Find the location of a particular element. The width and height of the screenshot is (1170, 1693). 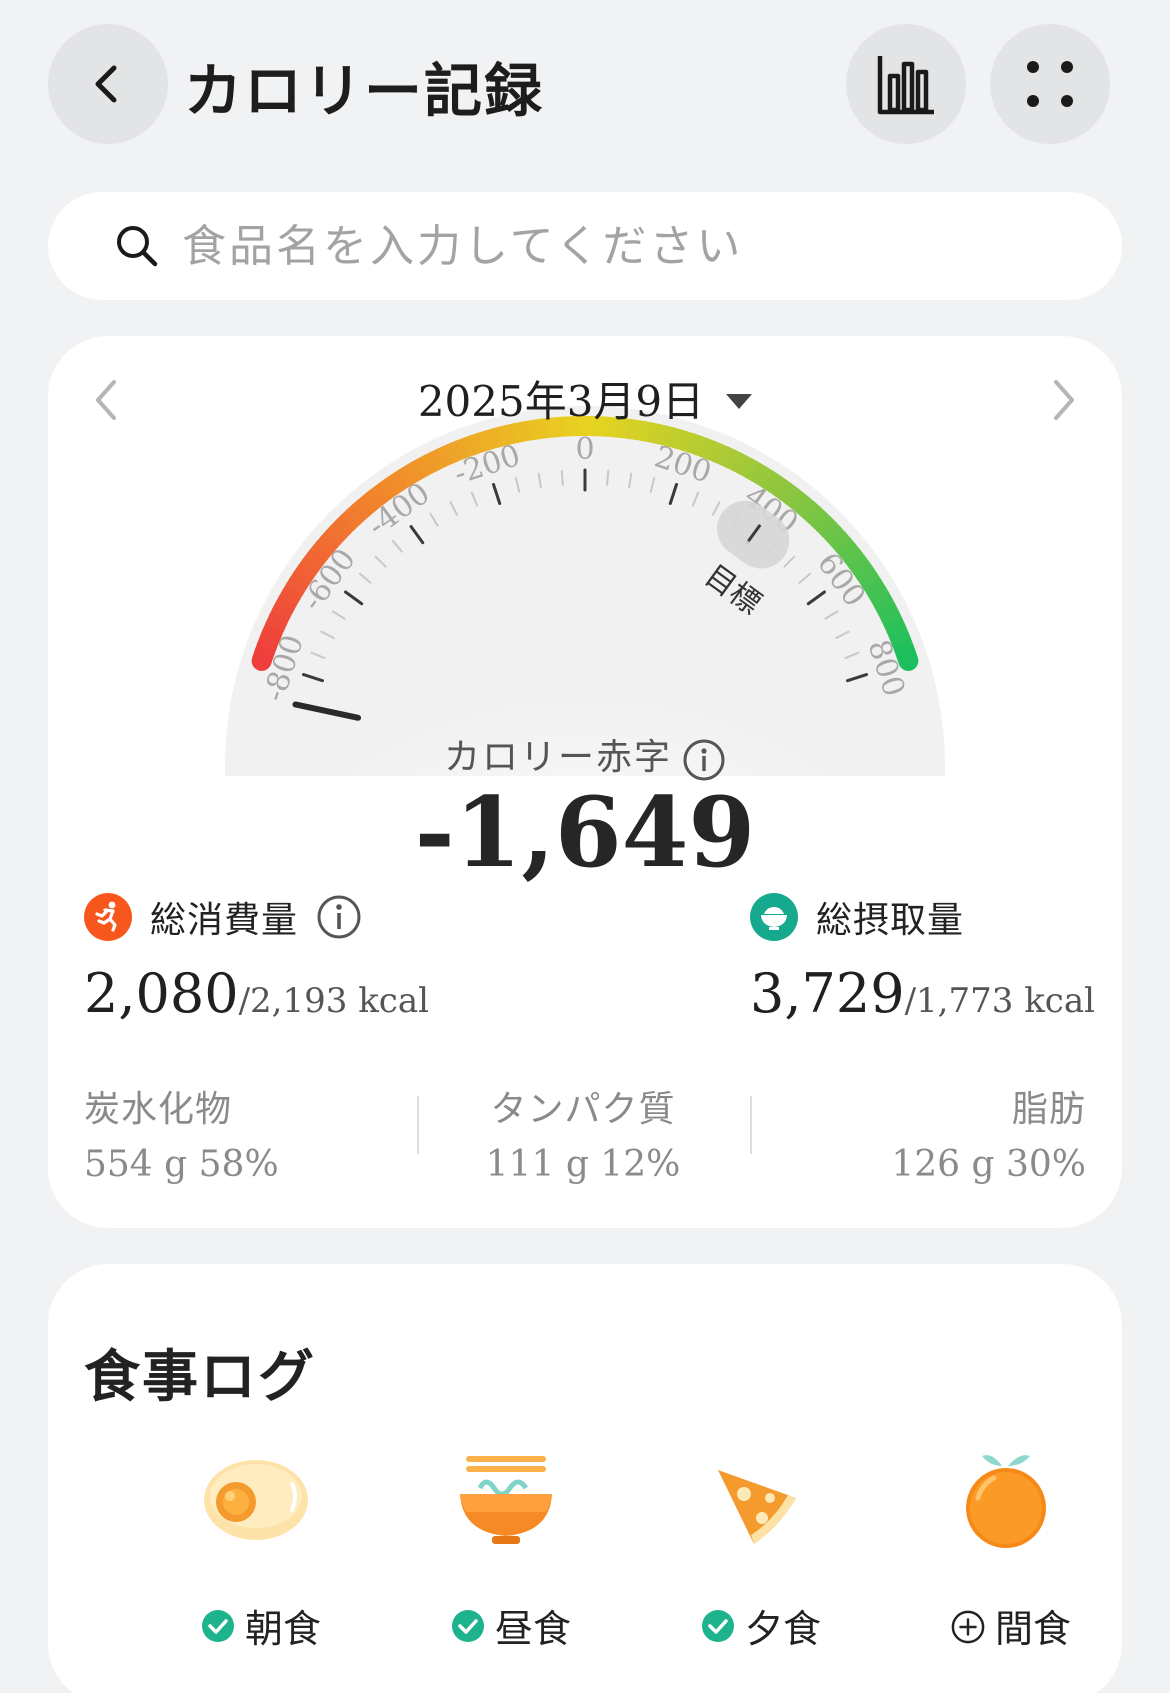

next-day-button is located at coordinates (1064, 400).